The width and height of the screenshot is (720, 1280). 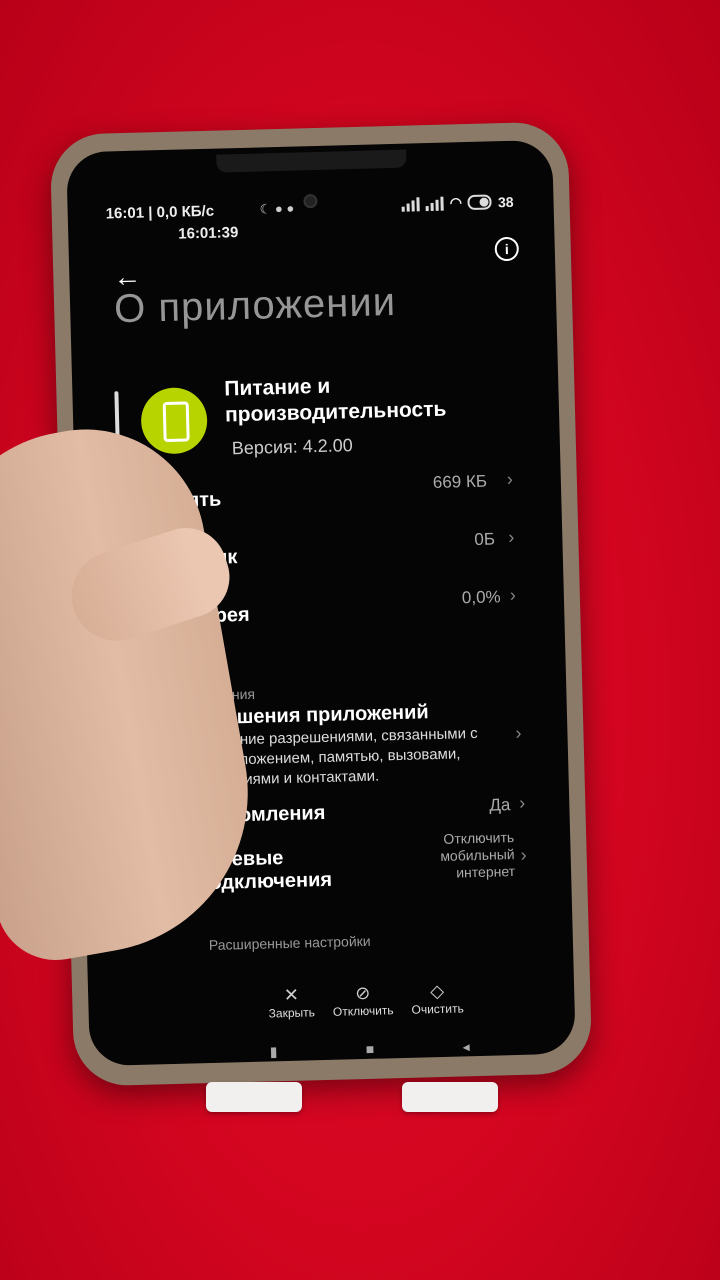 I want to click on wifi-icon: ◠, so click(x=456, y=202).